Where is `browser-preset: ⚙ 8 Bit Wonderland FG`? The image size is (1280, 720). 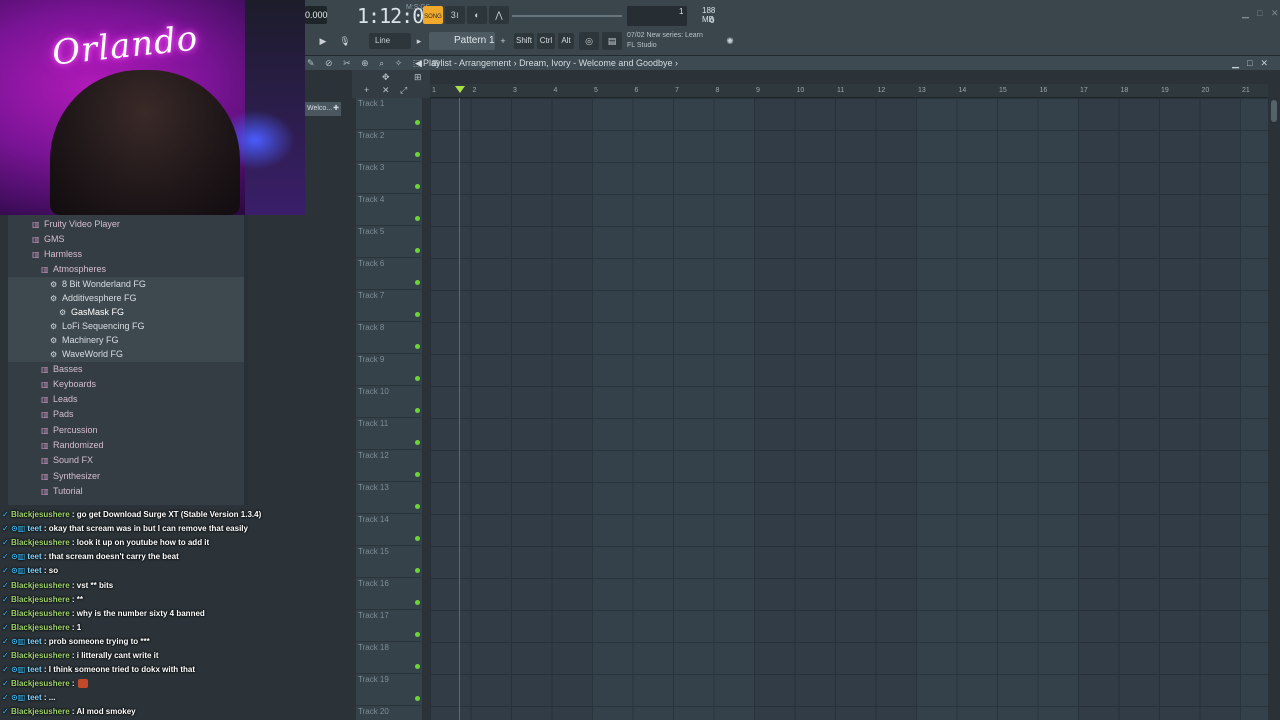 browser-preset: ⚙ 8 Bit Wonderland FG is located at coordinates (126, 284).